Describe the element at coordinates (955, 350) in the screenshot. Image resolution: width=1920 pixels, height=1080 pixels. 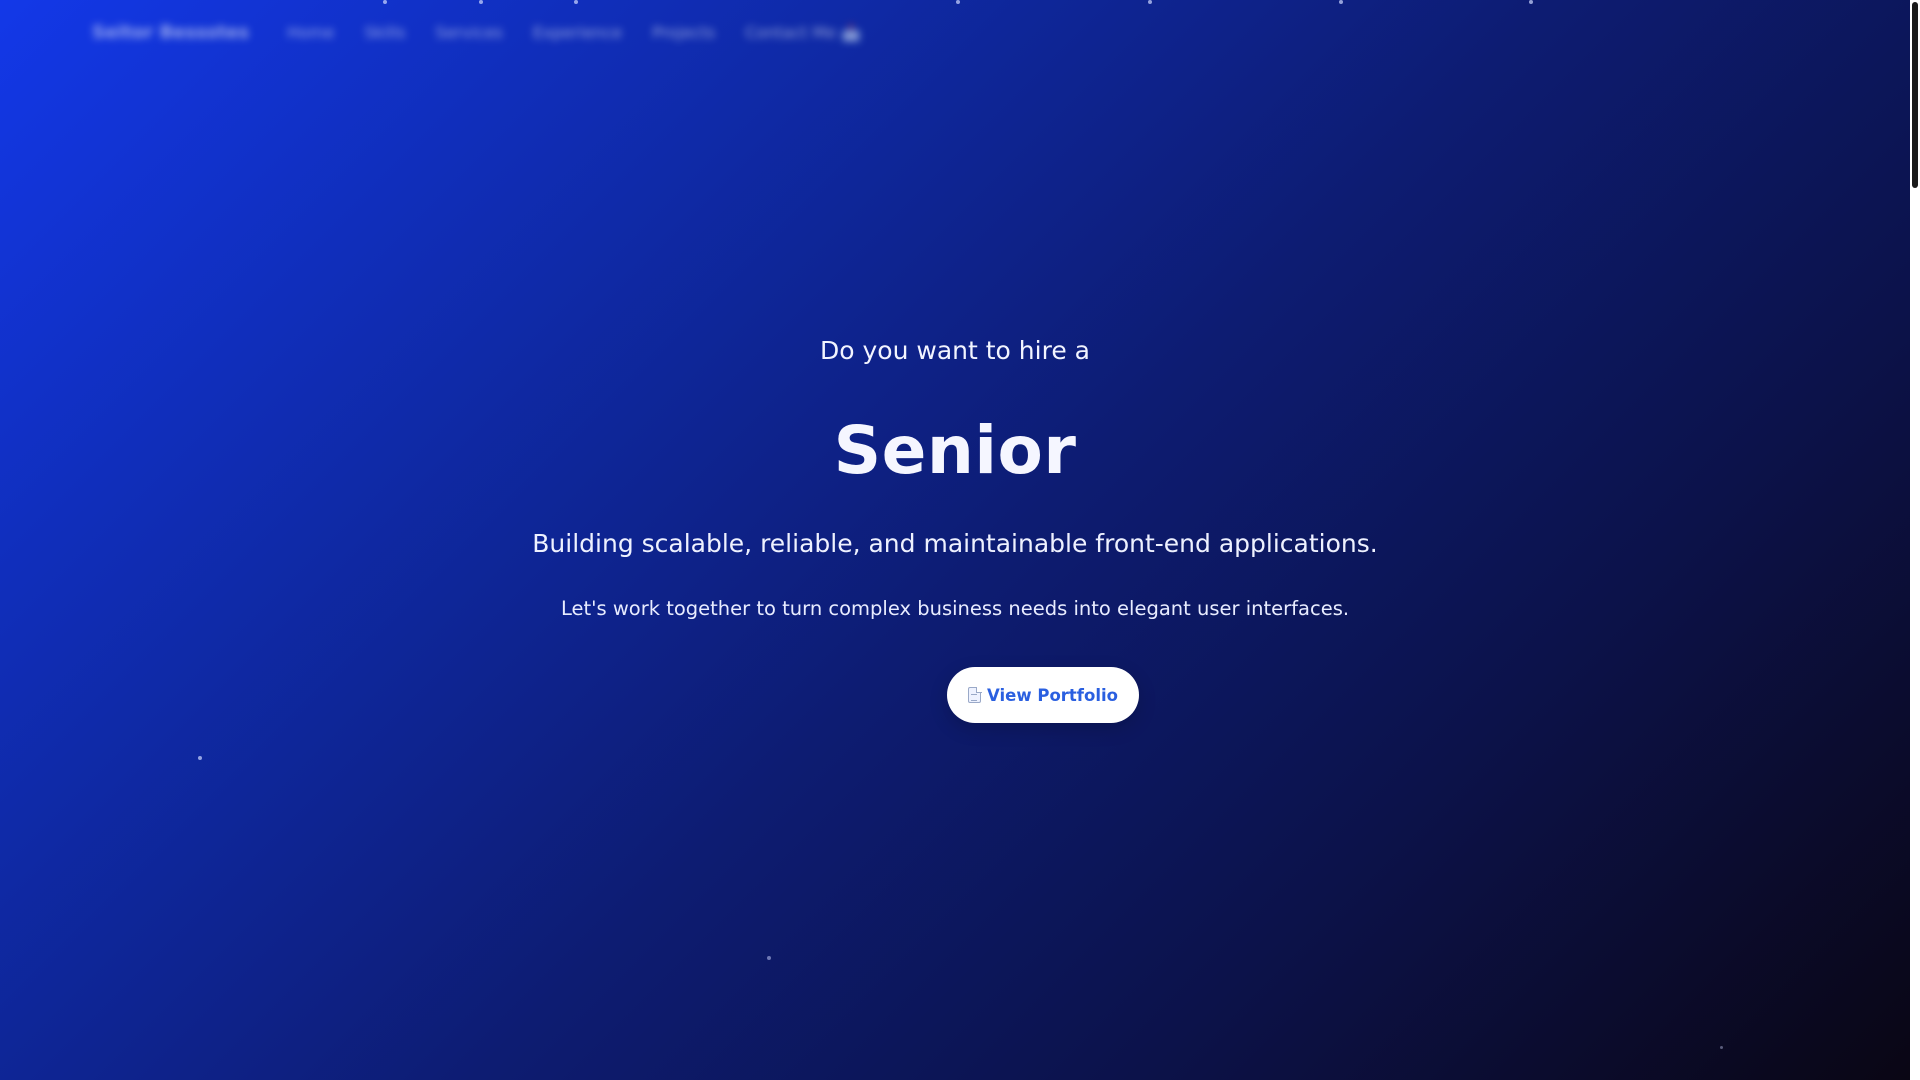
I see `hero-pretitle: Do you want to hire a` at that location.